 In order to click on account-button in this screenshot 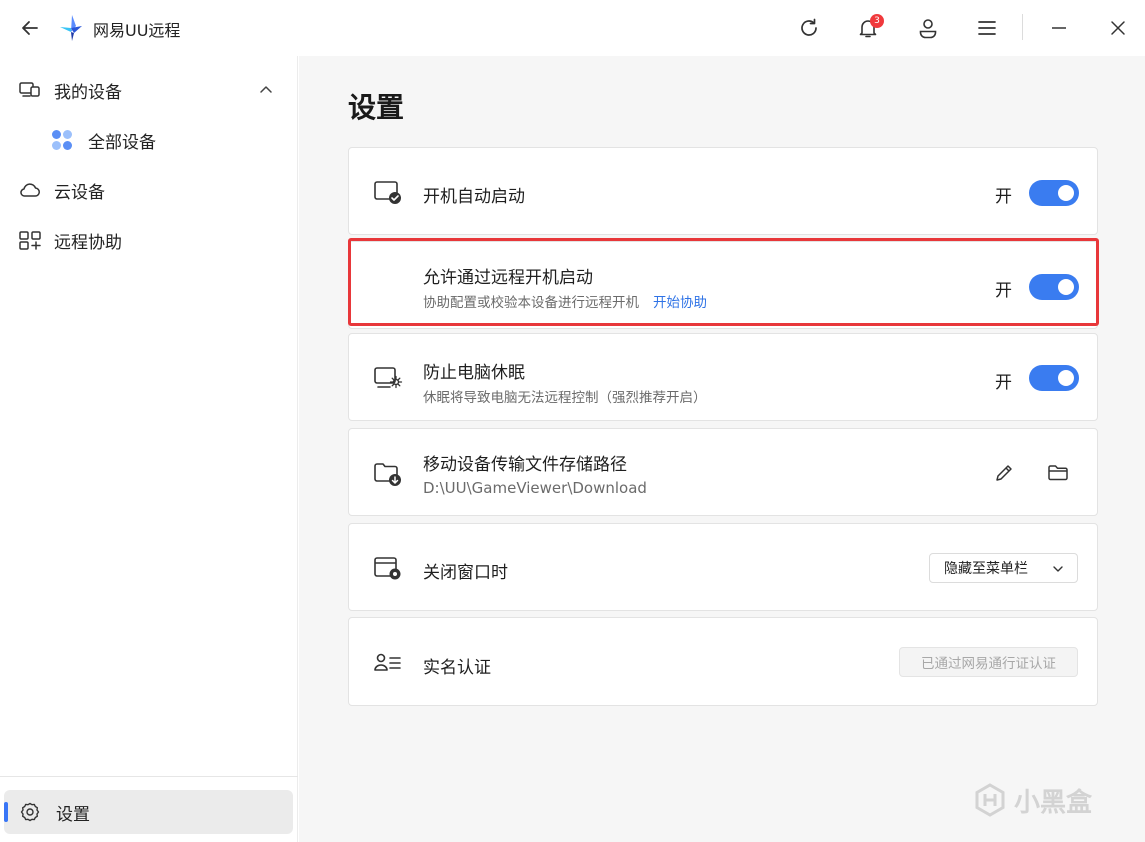, I will do `click(928, 28)`.